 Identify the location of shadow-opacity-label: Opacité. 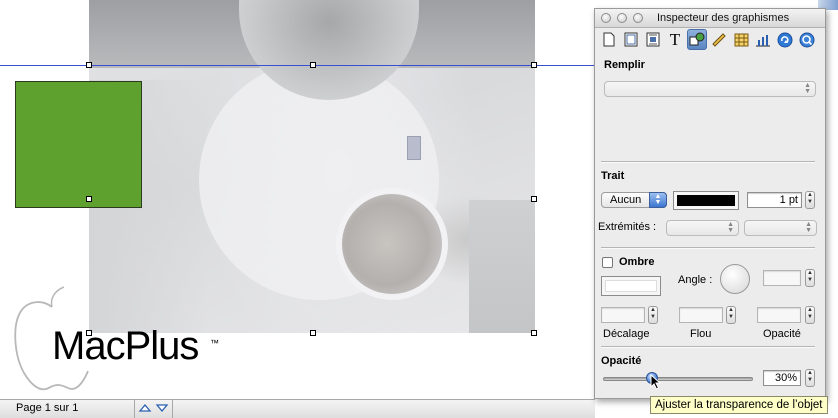
(782, 334).